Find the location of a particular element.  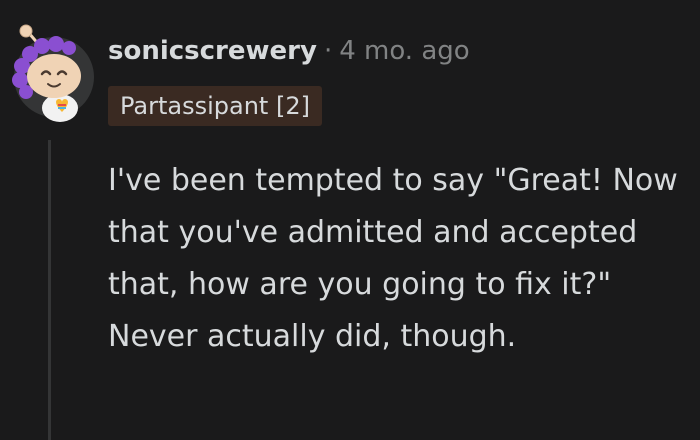

comment-header: sonicscrewery · 4 mo. ago is located at coordinates (289, 51).